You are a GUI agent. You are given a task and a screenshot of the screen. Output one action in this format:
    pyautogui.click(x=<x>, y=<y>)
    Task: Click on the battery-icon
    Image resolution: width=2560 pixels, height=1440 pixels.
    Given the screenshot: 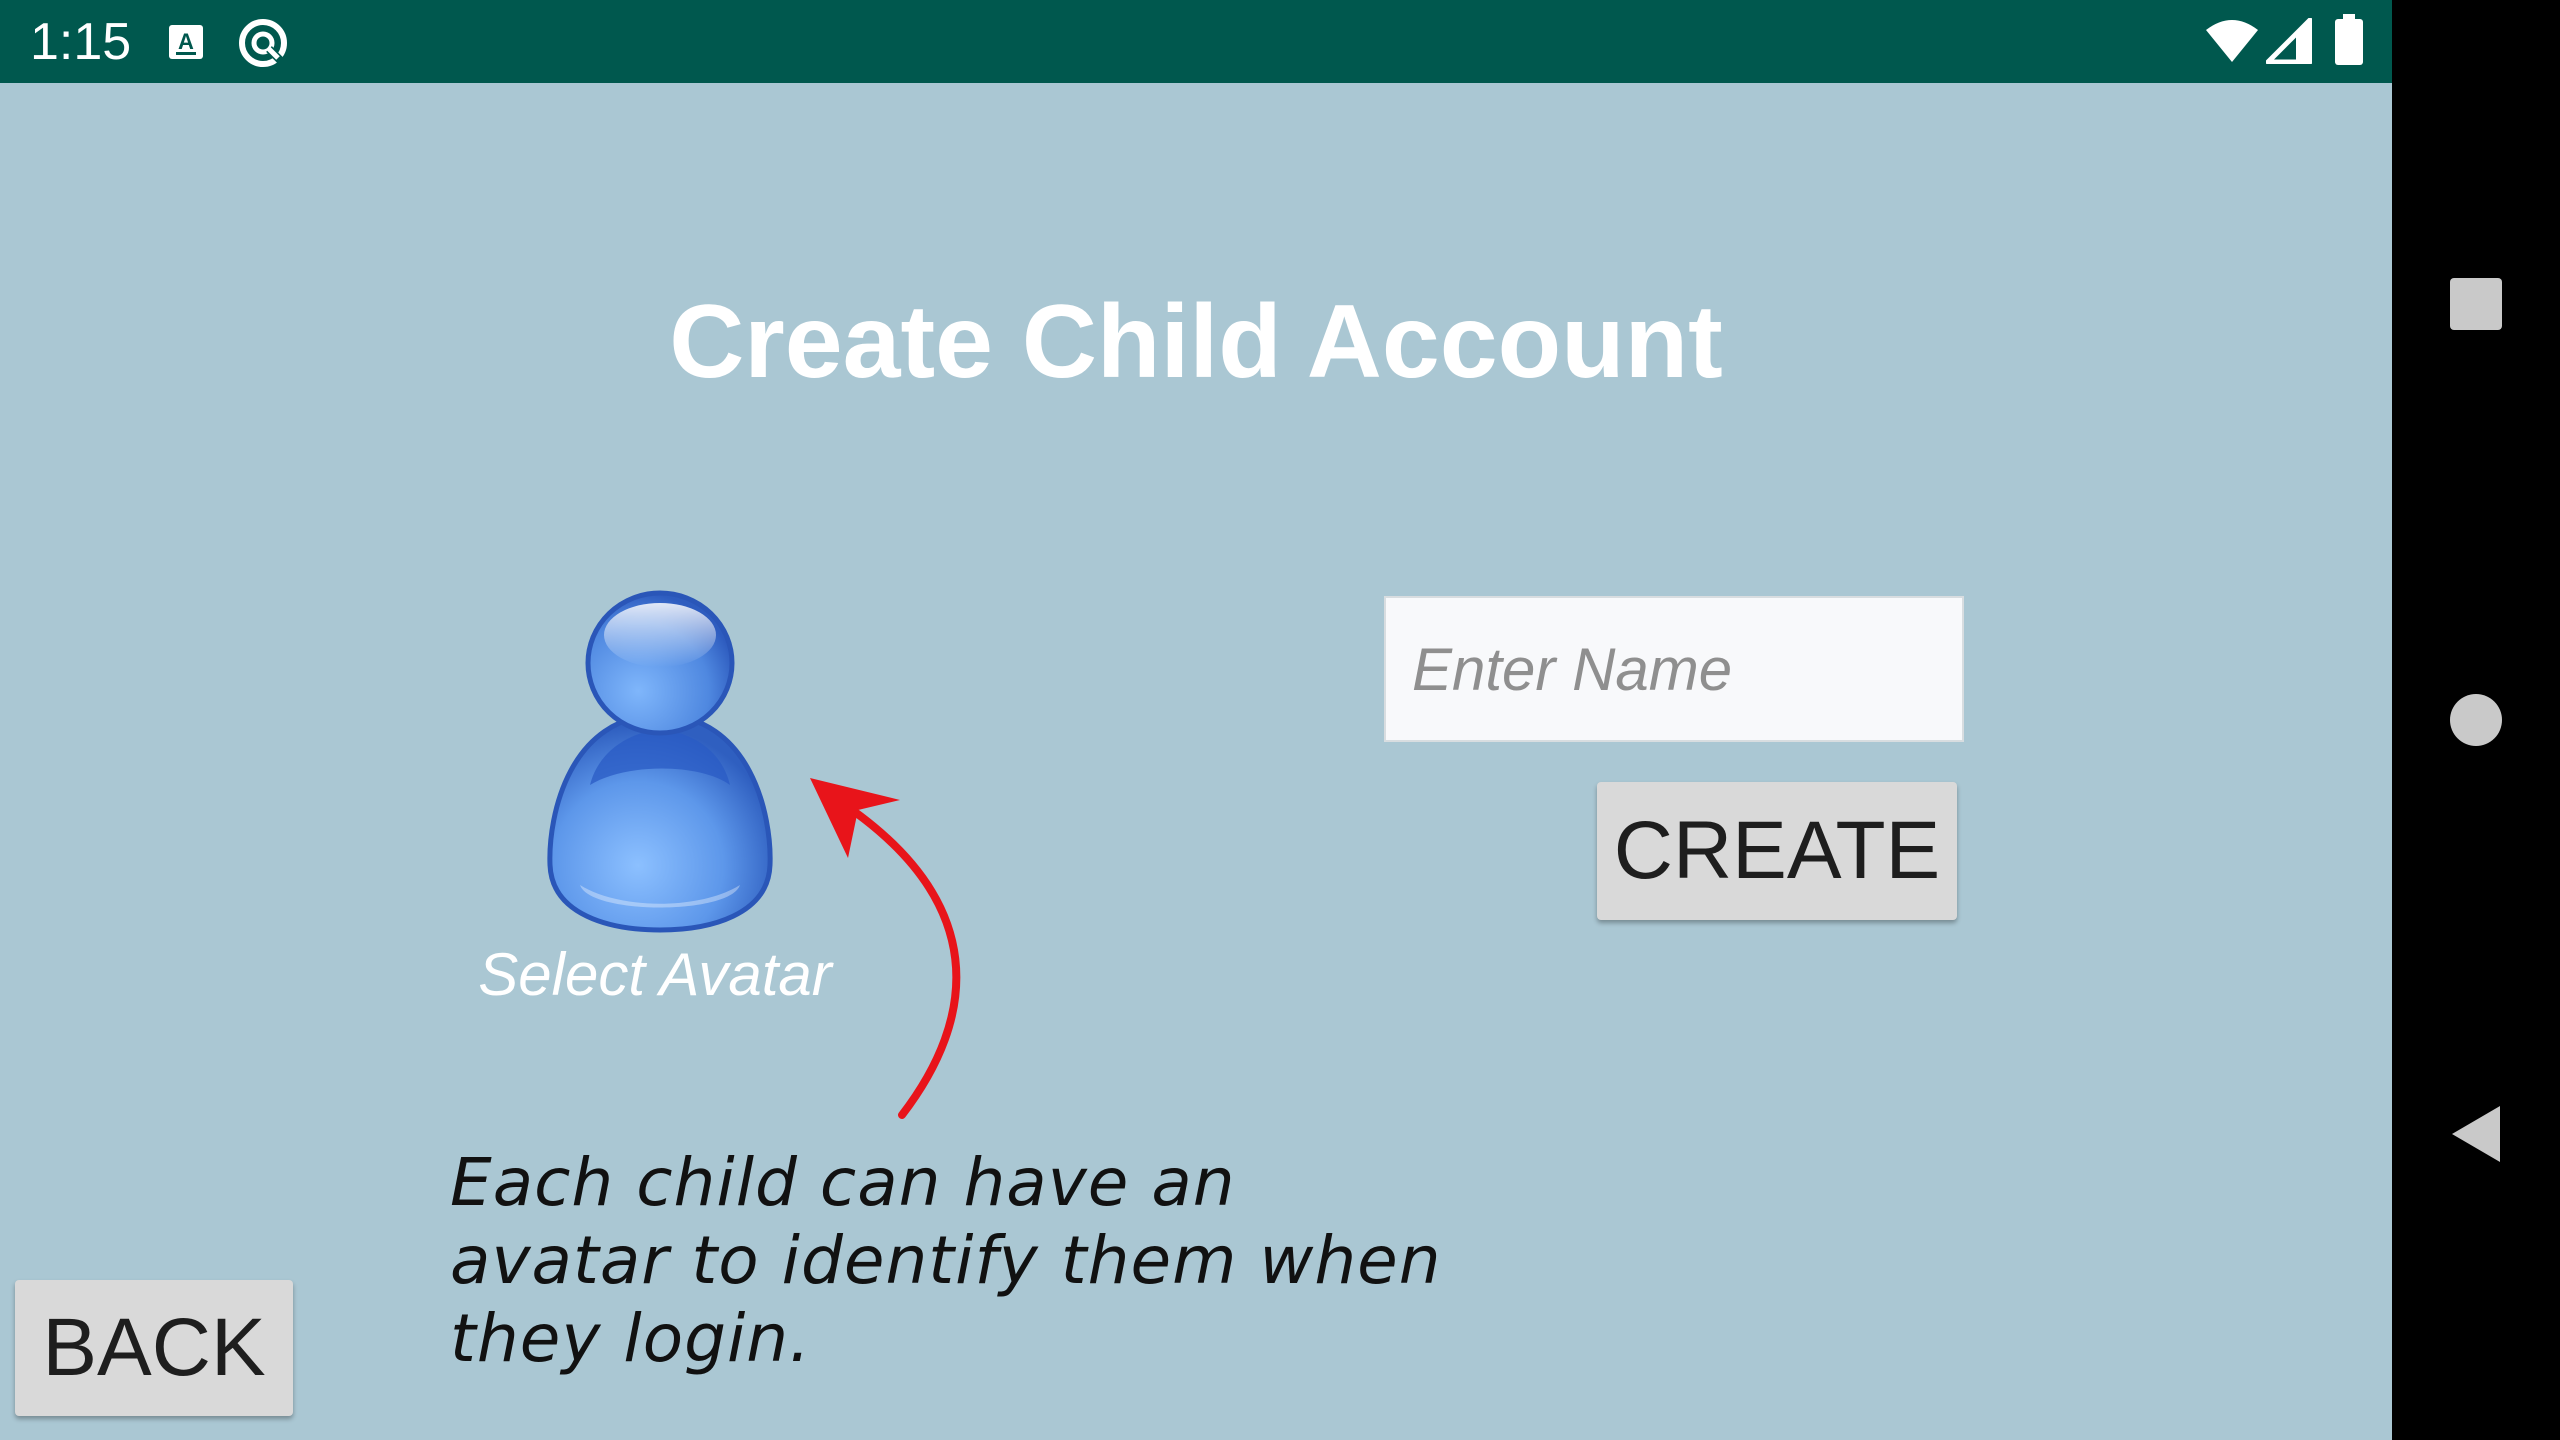 What is the action you would take?
    pyautogui.click(x=2349, y=42)
    